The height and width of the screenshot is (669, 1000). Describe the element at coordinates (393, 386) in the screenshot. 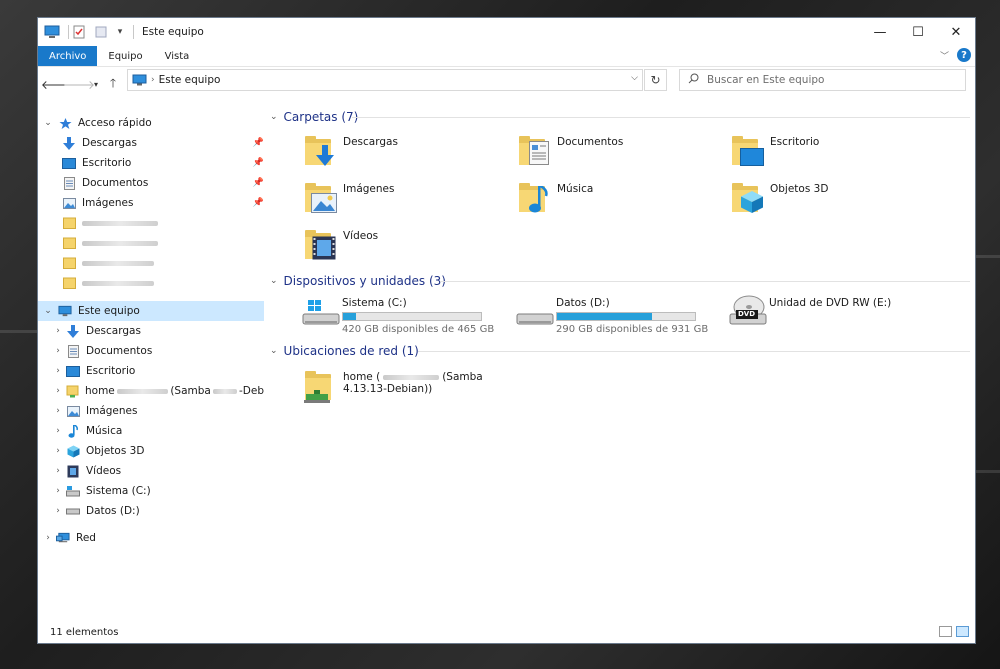

I see `network-location-tile-home: home ( (Samba 4.13.13-Debian))` at that location.